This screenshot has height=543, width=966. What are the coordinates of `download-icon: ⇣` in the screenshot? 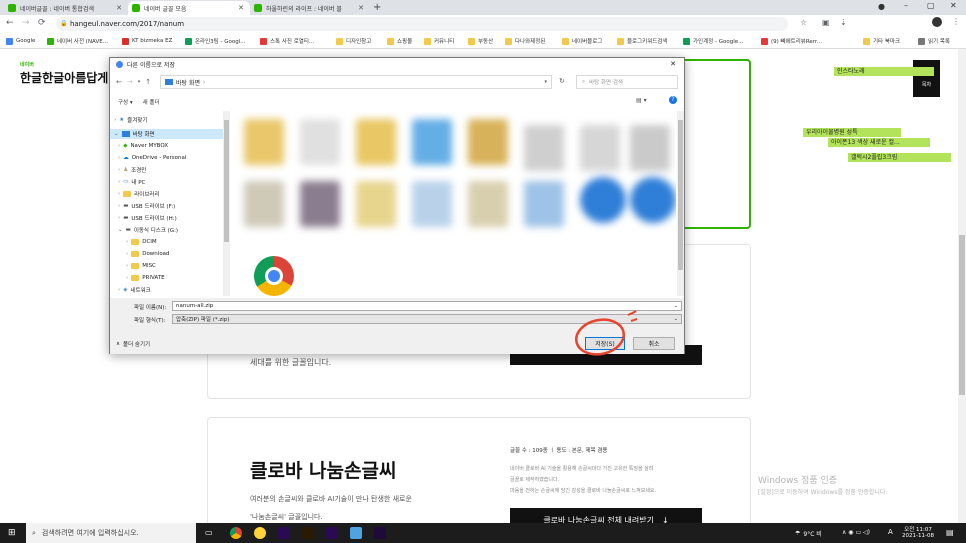 It's located at (843, 22).